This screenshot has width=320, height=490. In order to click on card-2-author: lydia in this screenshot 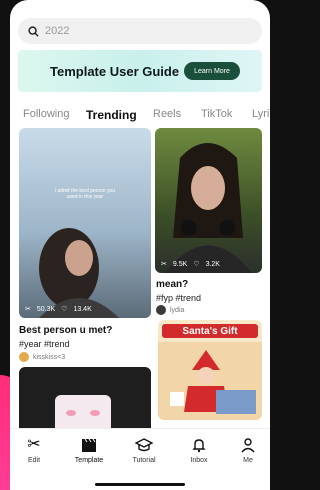, I will do `click(170, 310)`.